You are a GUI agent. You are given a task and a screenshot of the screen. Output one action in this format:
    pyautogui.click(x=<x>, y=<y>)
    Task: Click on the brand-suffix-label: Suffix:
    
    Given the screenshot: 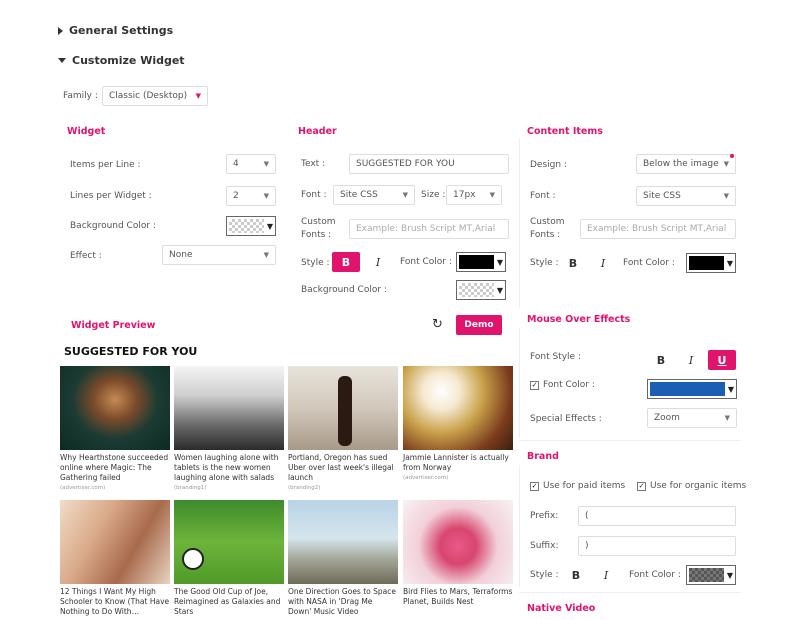 What is the action you would take?
    pyautogui.click(x=544, y=546)
    